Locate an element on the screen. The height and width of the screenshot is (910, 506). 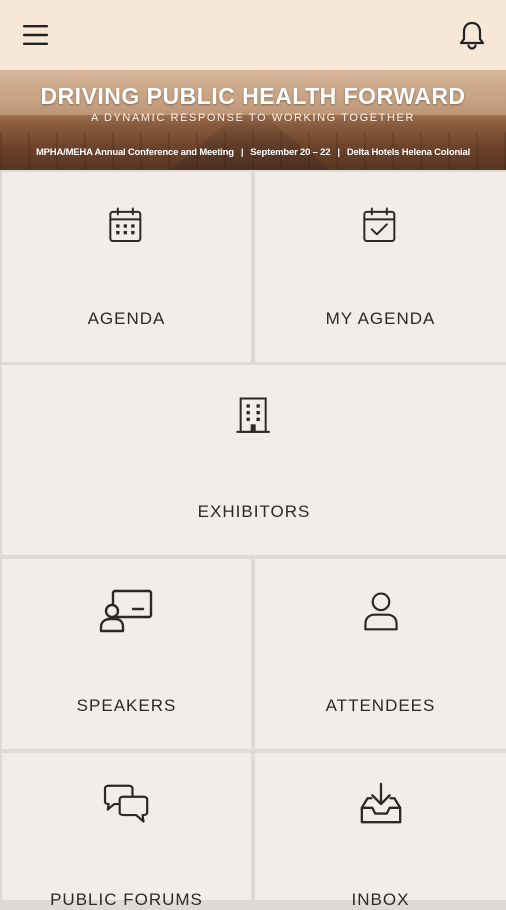
menu-button is located at coordinates (36, 35).